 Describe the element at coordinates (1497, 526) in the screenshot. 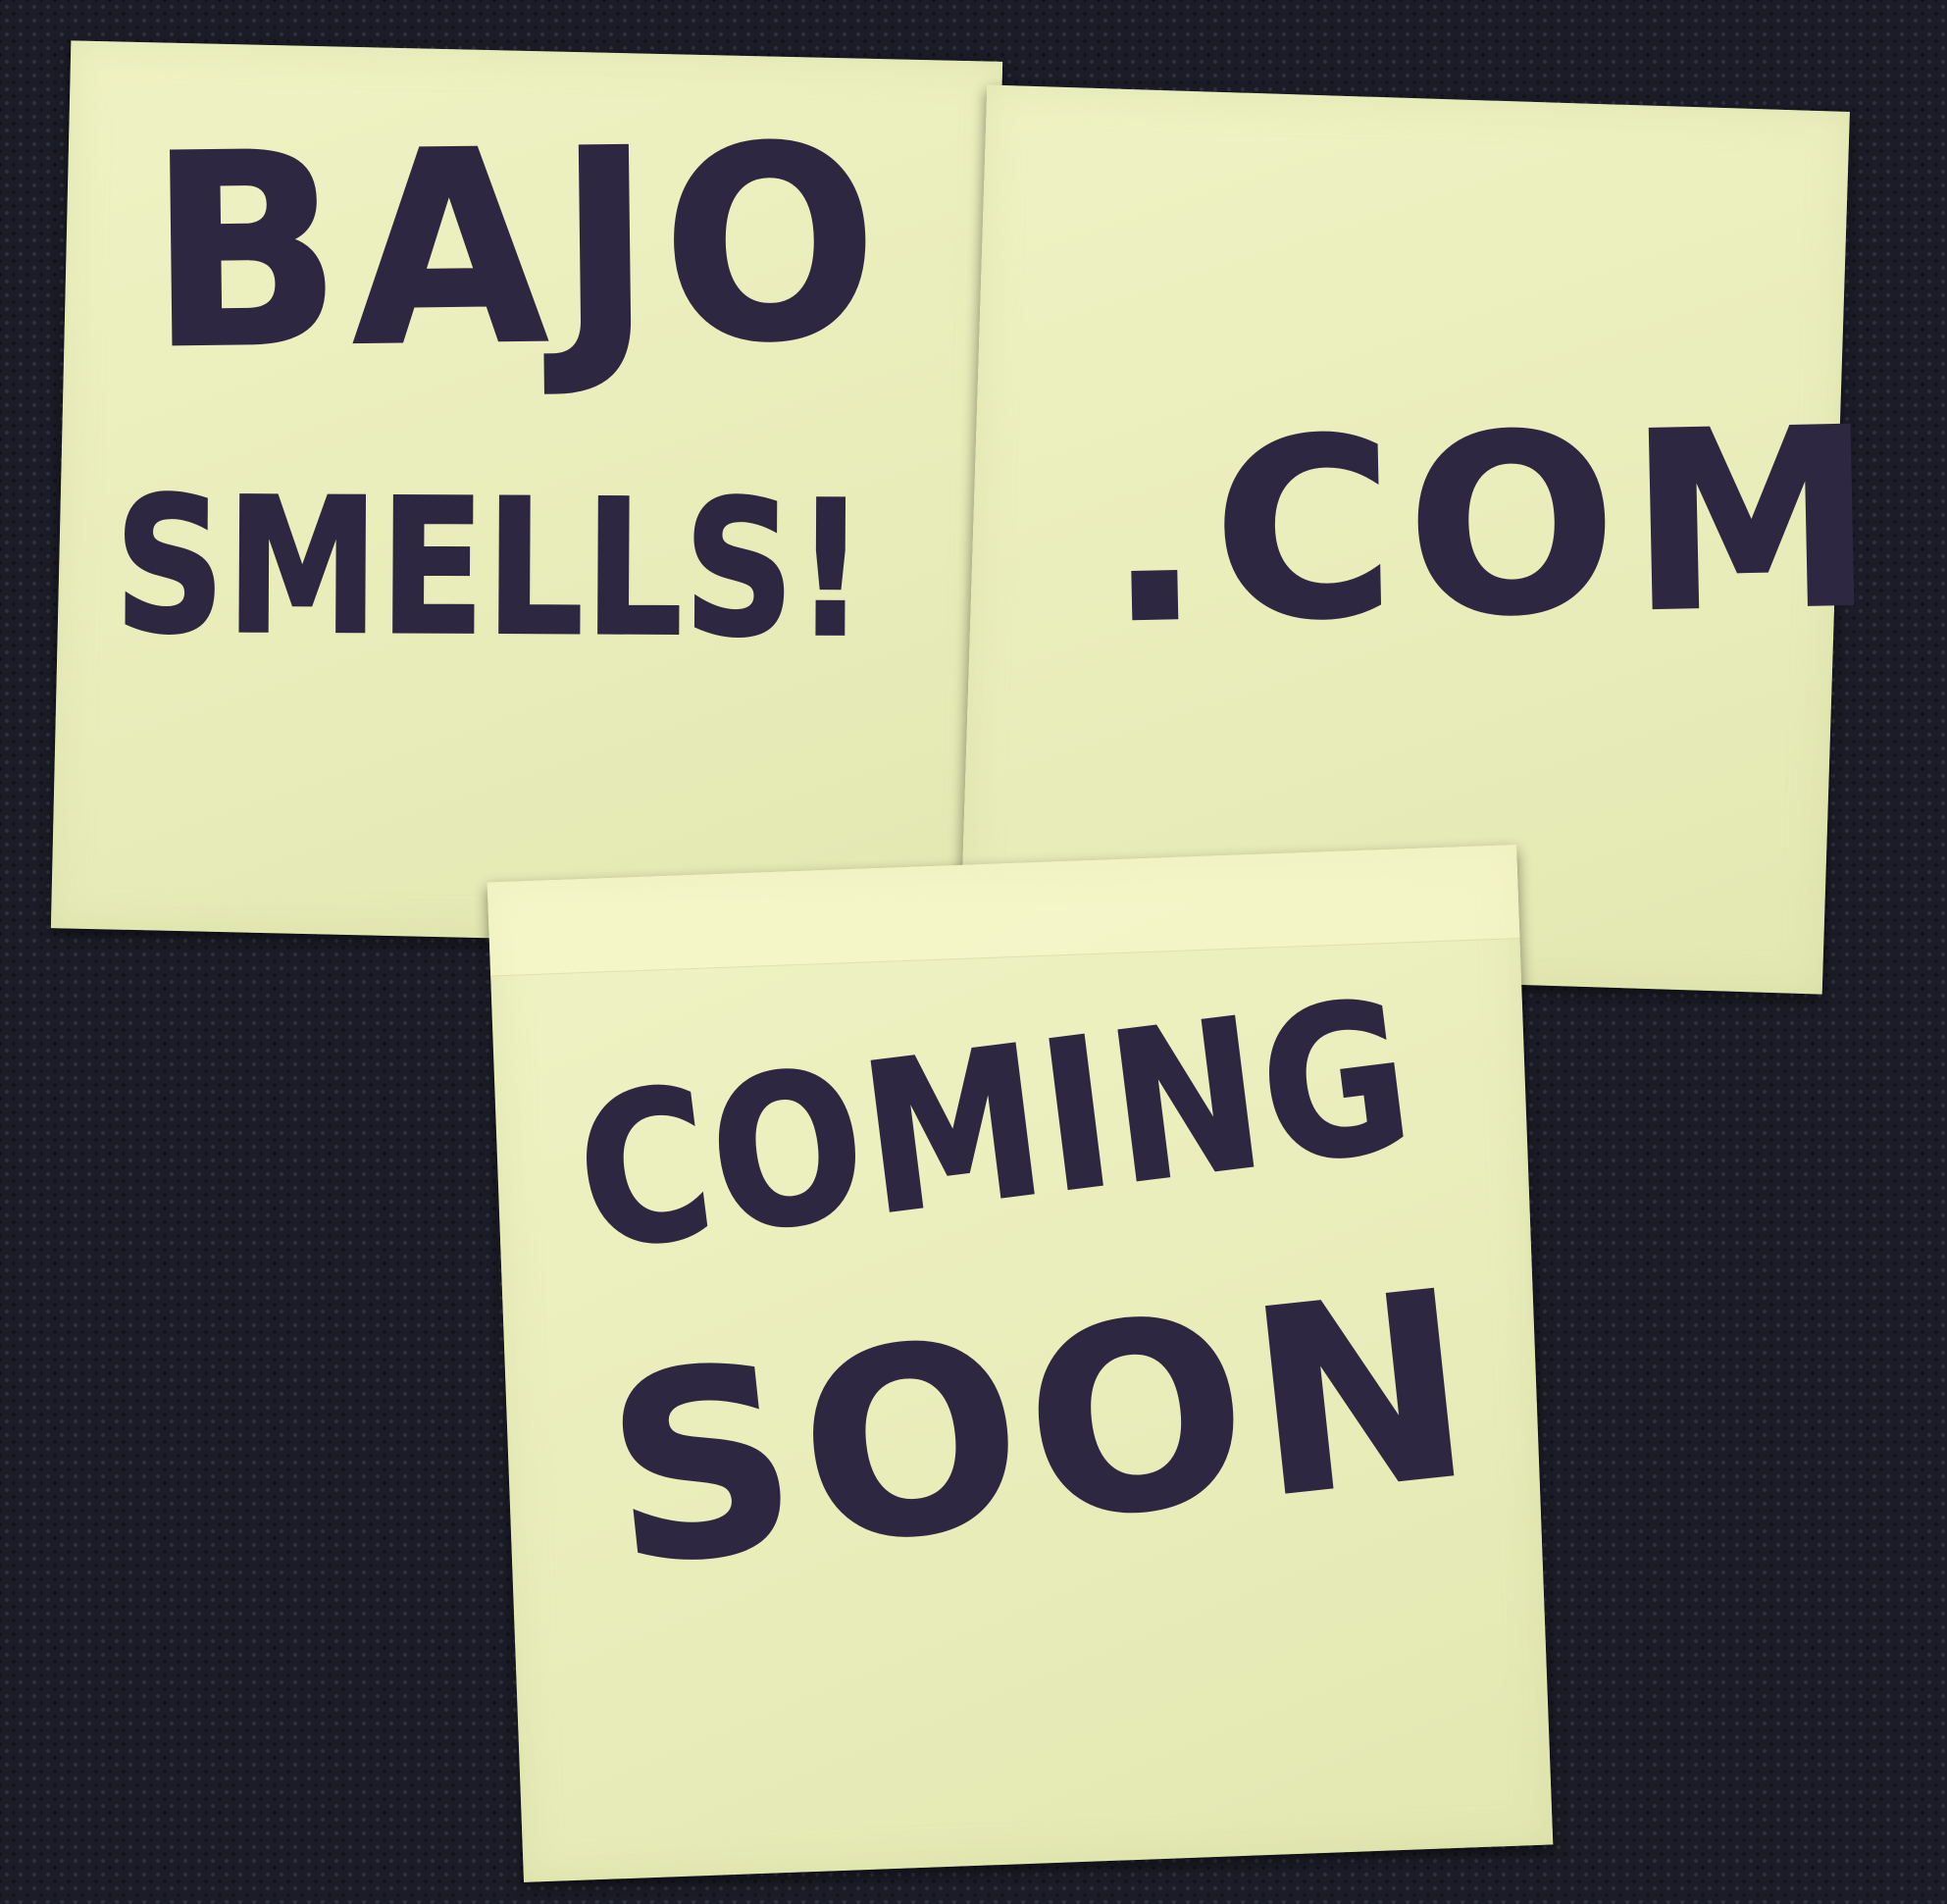

I see `note-text-line: .COM` at that location.